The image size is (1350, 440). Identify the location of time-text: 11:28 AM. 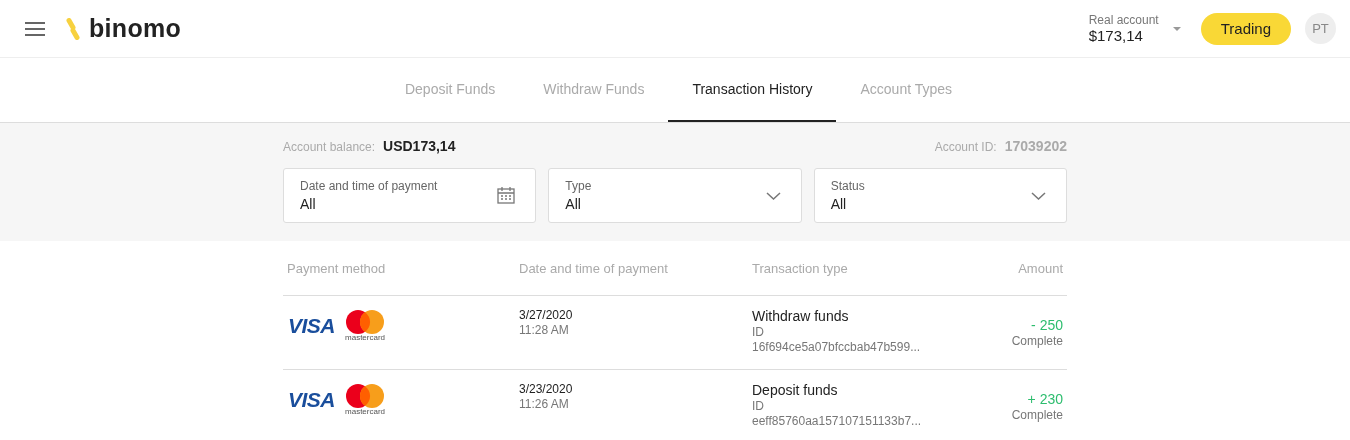
(544, 330).